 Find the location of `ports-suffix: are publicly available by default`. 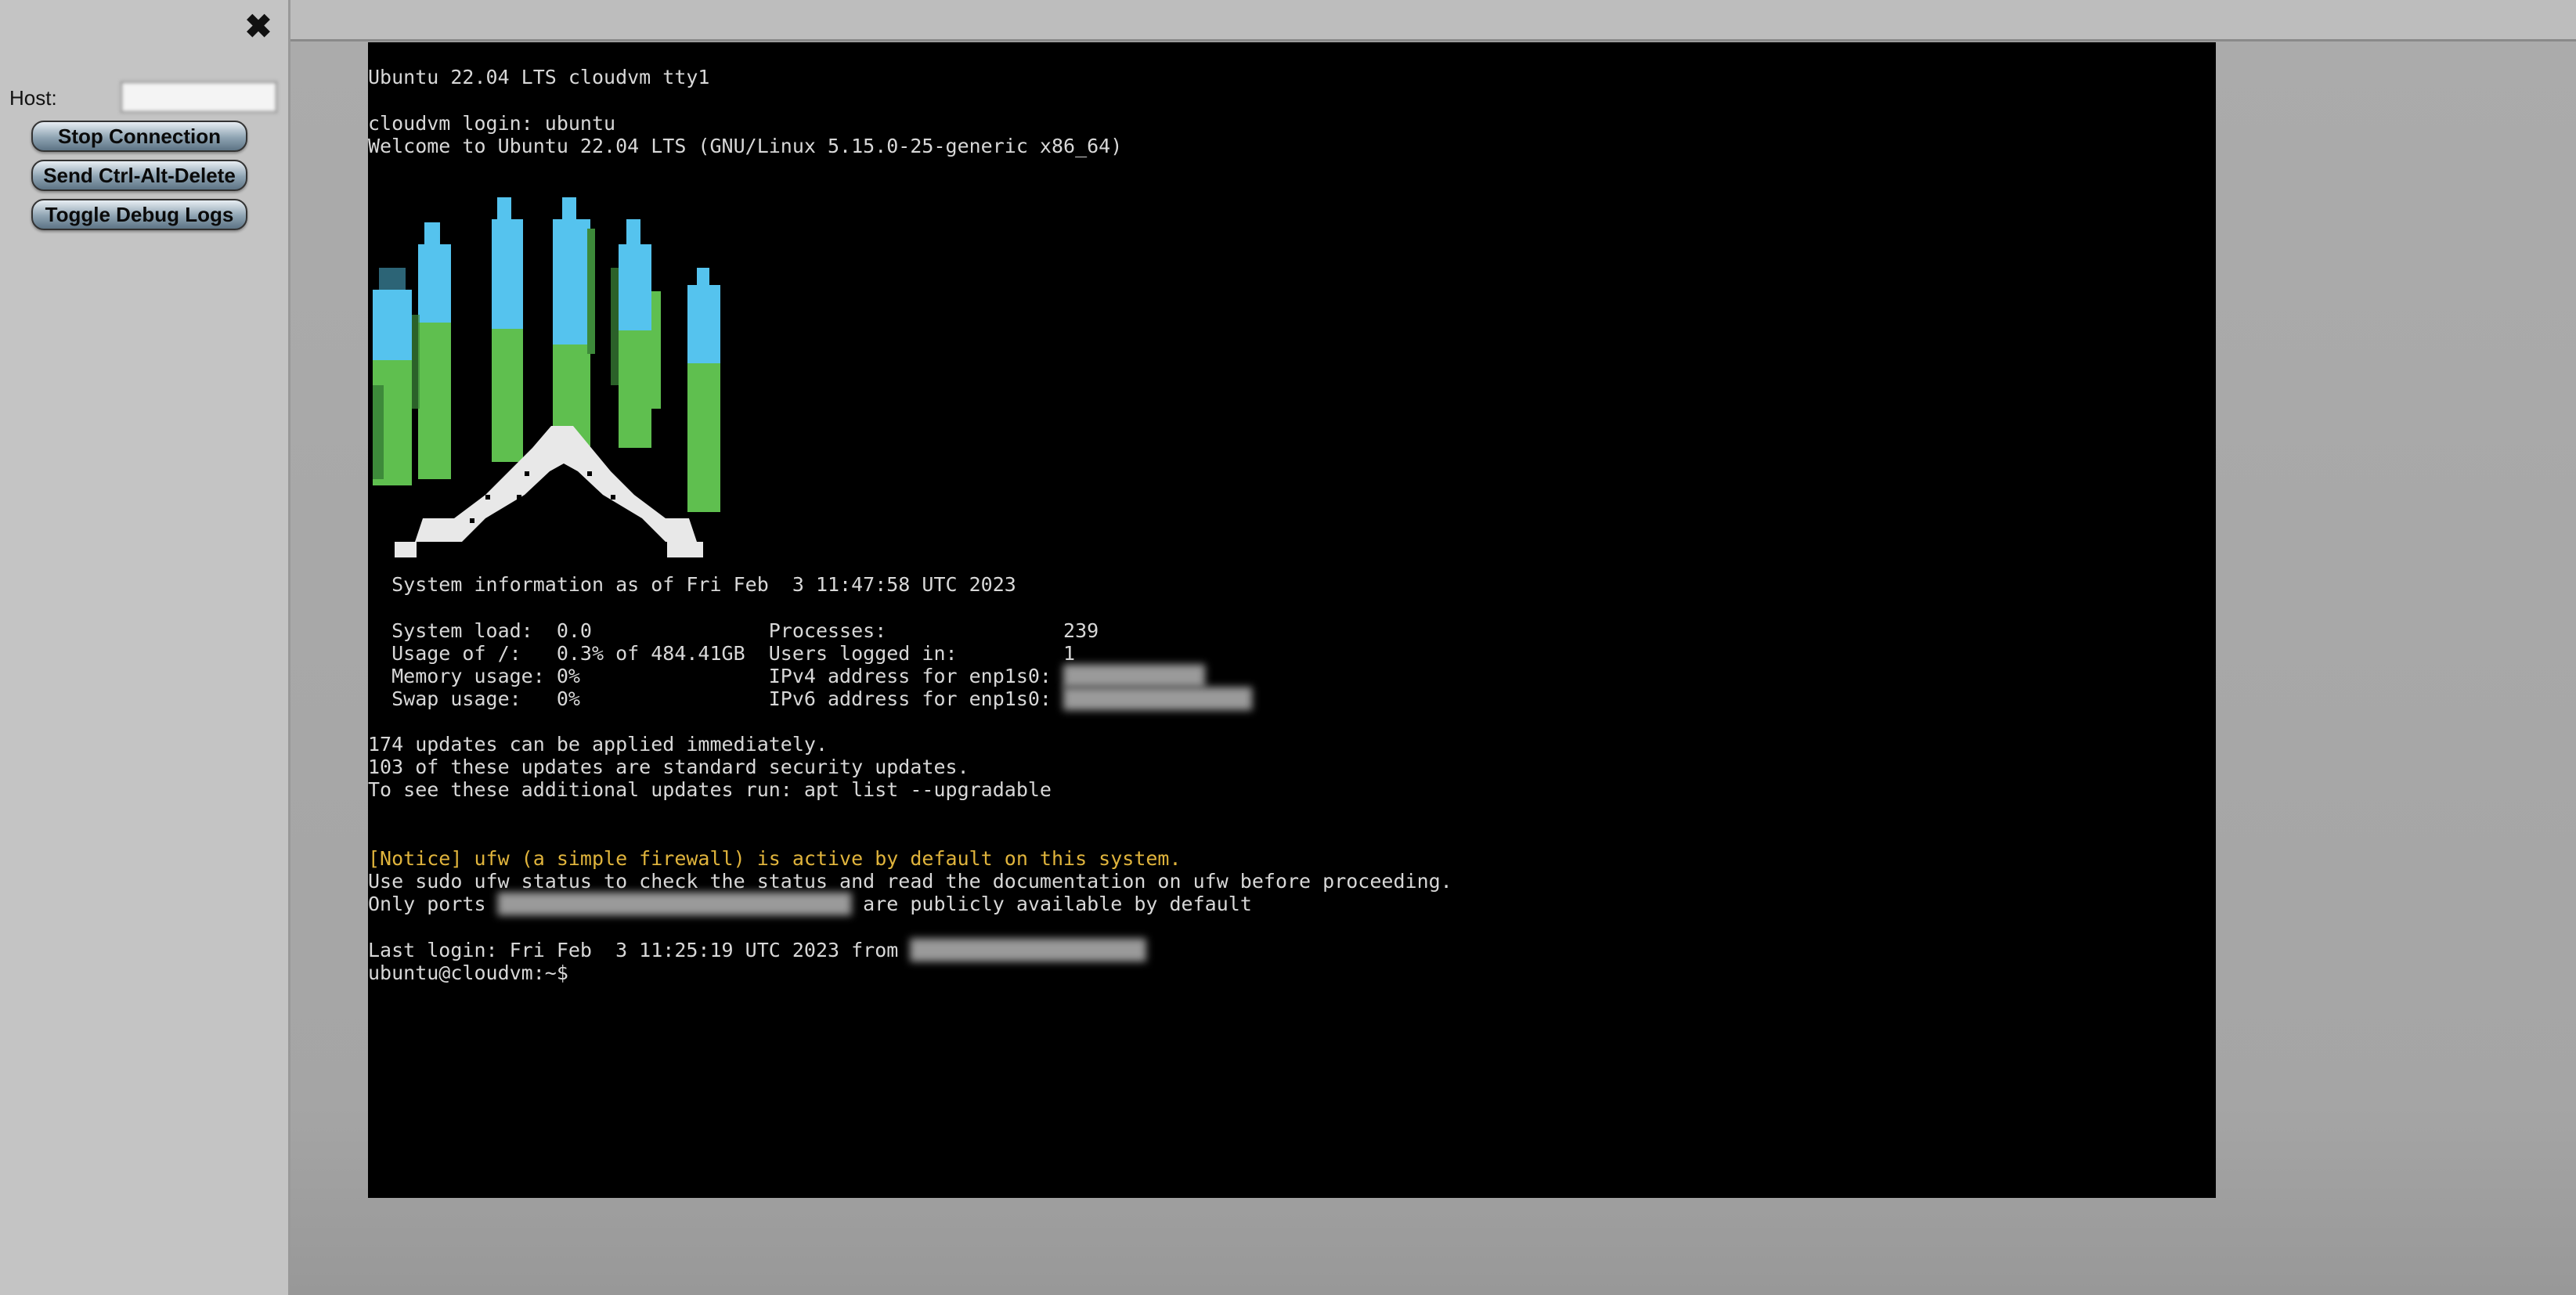

ports-suffix: are publicly available by default is located at coordinates (1051, 904).